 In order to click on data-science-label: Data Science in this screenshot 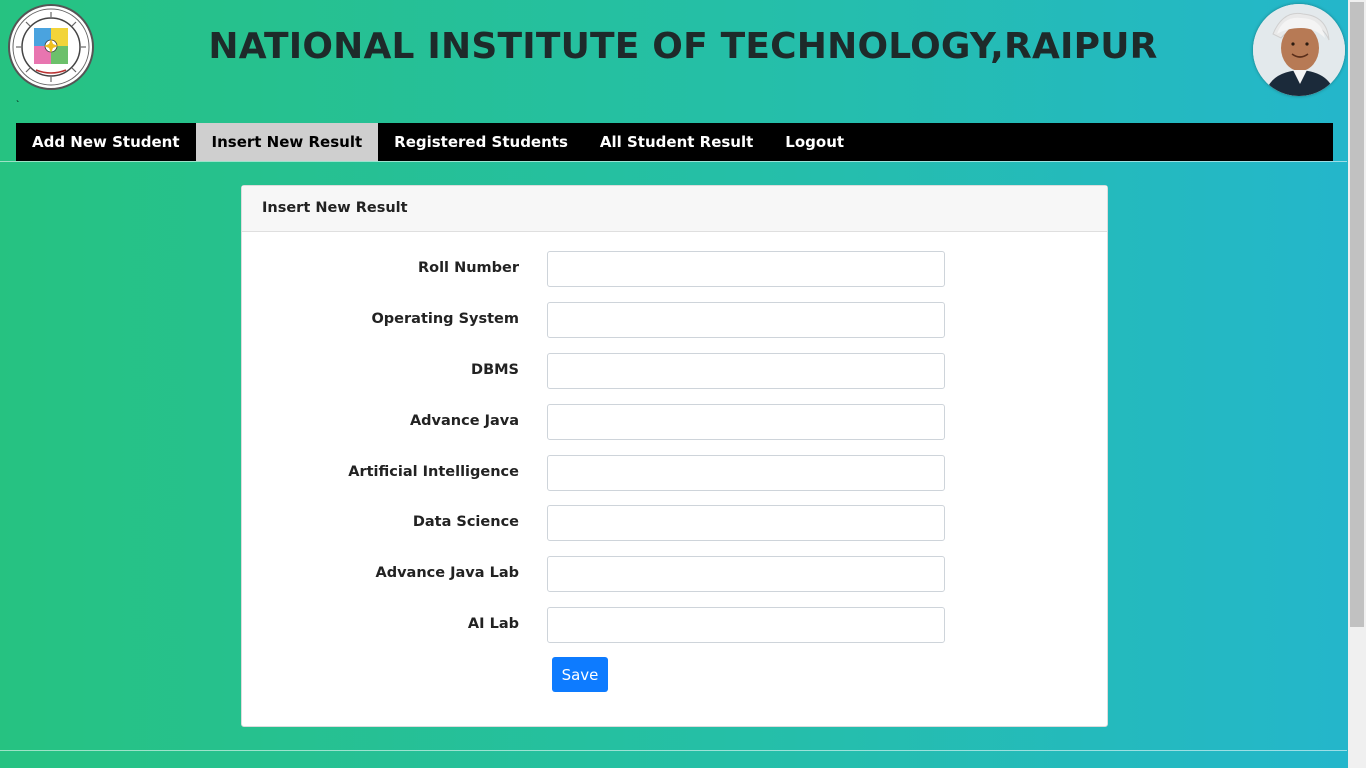, I will do `click(465, 522)`.